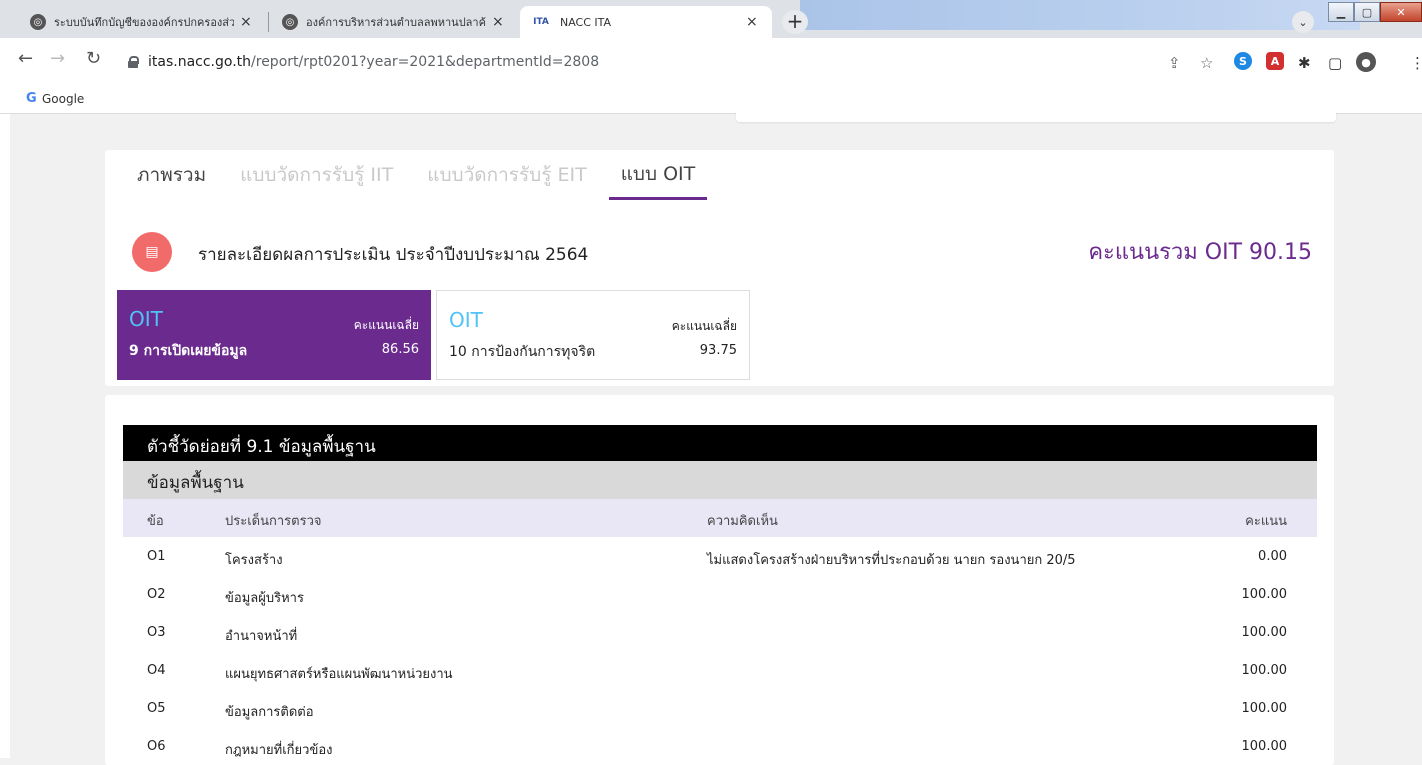  I want to click on section-title: ข้อมูลพื้นฐาน, so click(720, 480).